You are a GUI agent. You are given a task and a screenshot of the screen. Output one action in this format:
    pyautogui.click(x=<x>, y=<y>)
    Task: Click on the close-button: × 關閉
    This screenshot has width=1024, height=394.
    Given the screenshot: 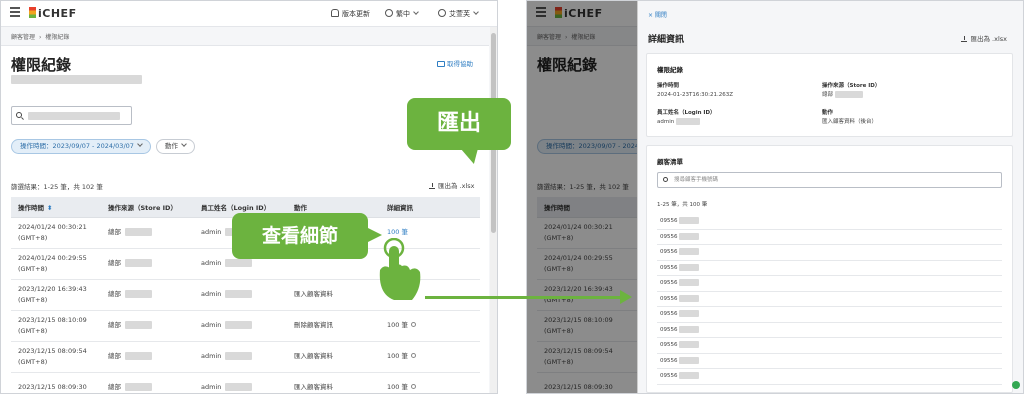 What is the action you would take?
    pyautogui.click(x=657, y=14)
    